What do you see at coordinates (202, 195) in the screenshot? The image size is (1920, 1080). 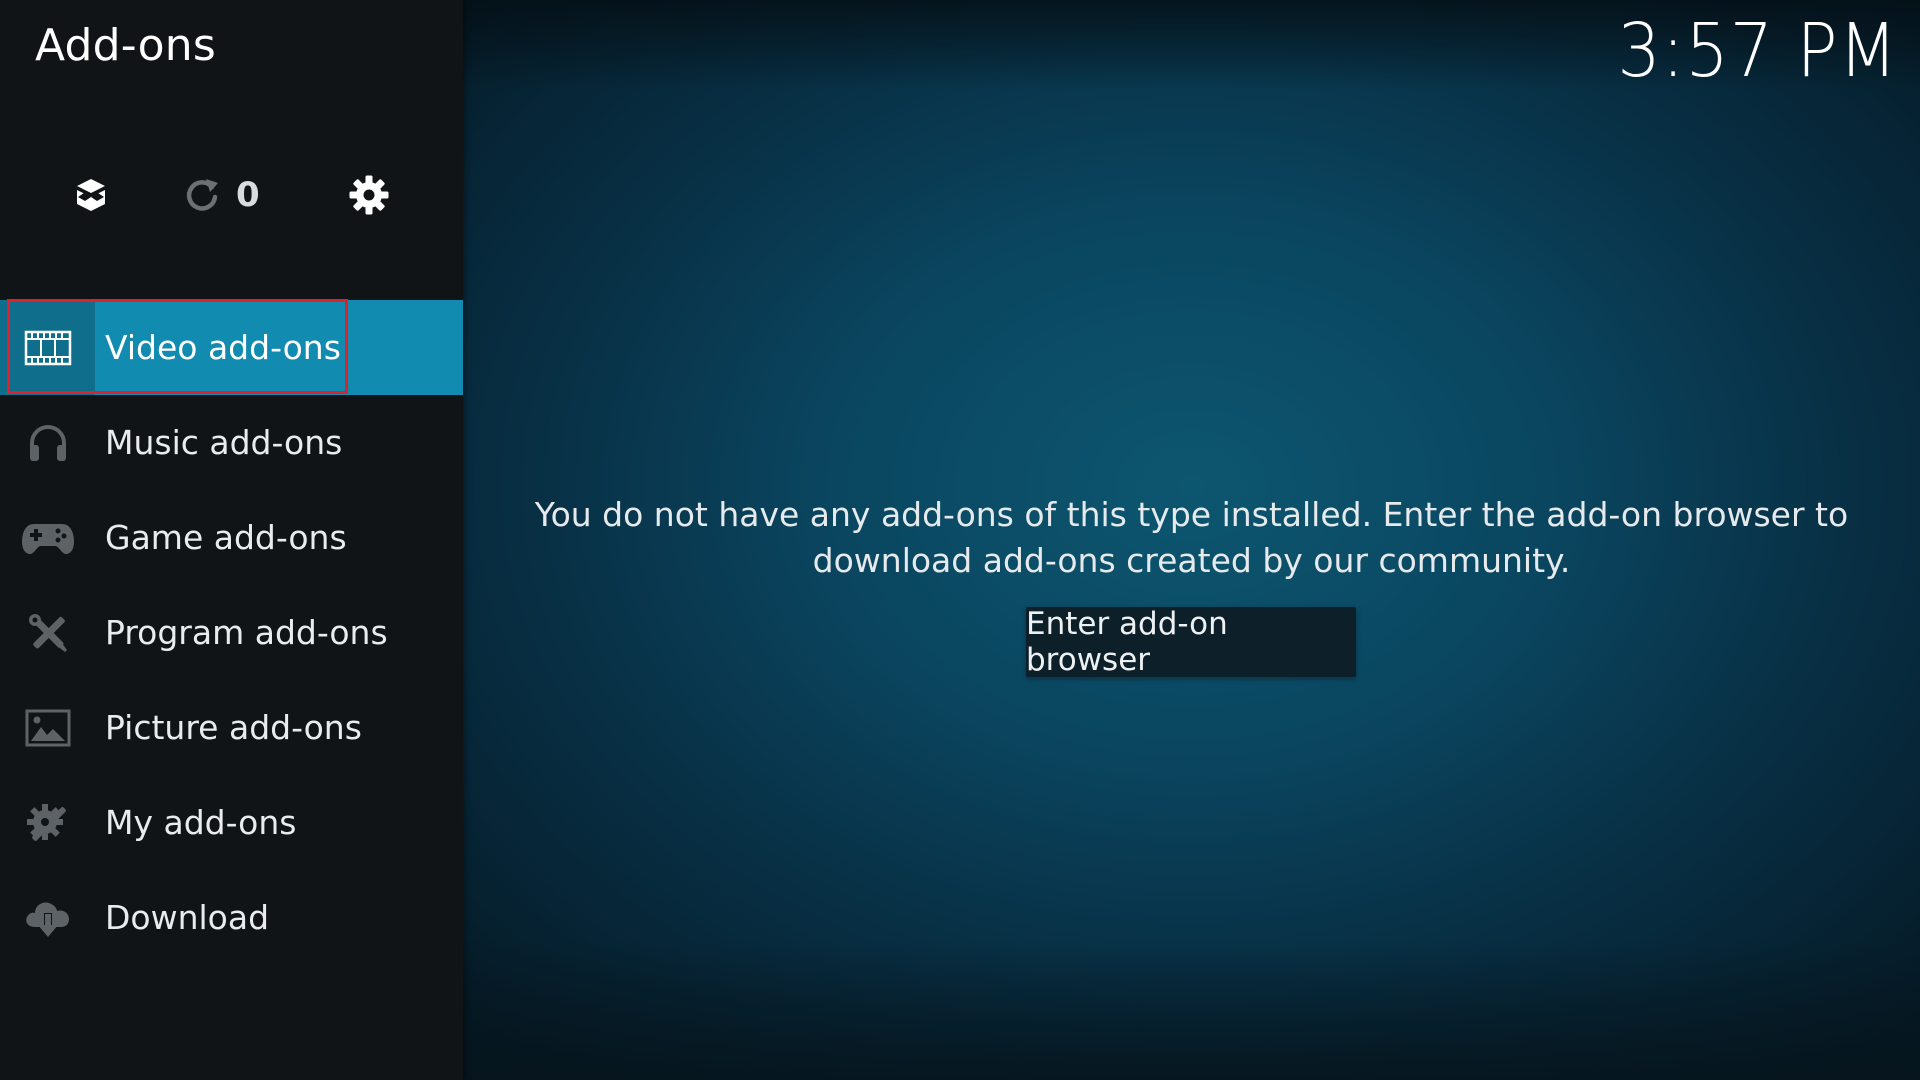 I see `refresh-icon` at bounding box center [202, 195].